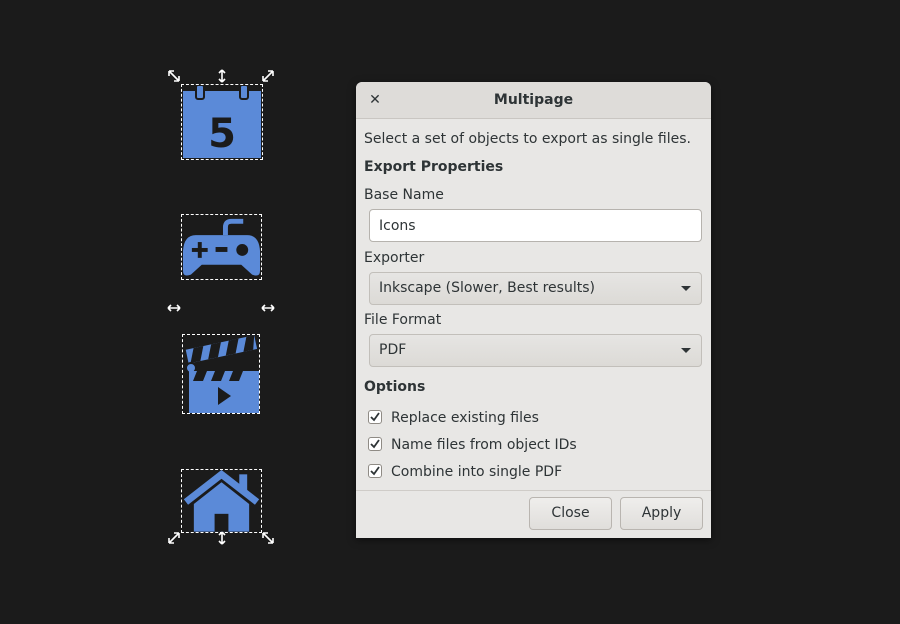  Describe the element at coordinates (661, 513) in the screenshot. I see `apply-button: Apply` at that location.